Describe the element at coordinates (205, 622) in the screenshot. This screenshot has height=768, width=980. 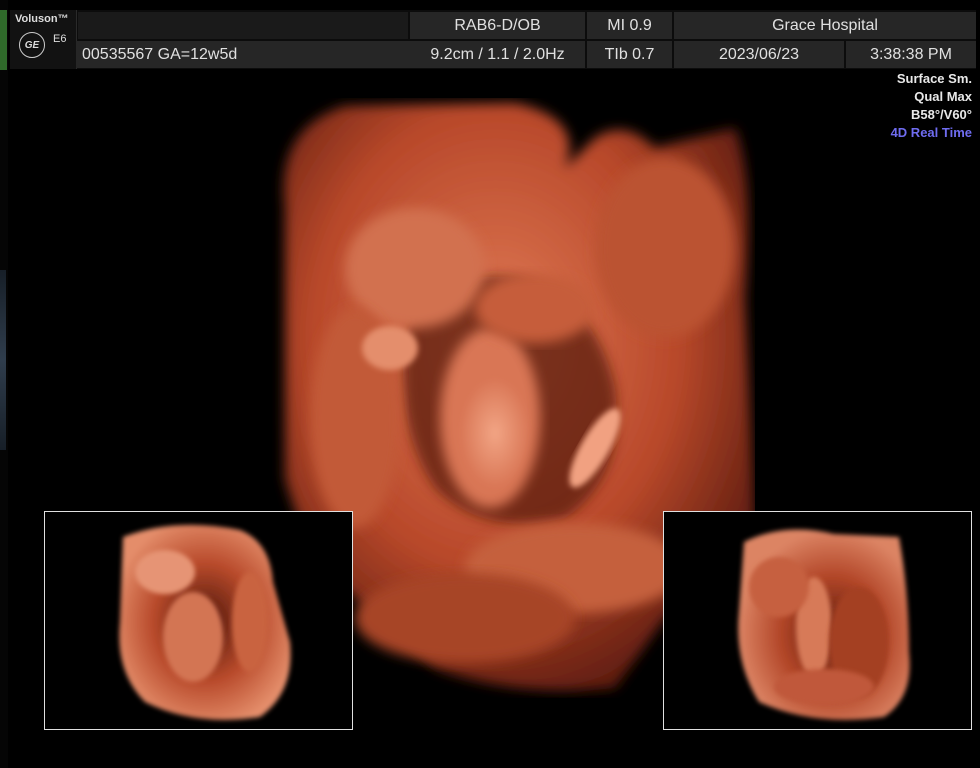
I see `left-inset-render` at that location.